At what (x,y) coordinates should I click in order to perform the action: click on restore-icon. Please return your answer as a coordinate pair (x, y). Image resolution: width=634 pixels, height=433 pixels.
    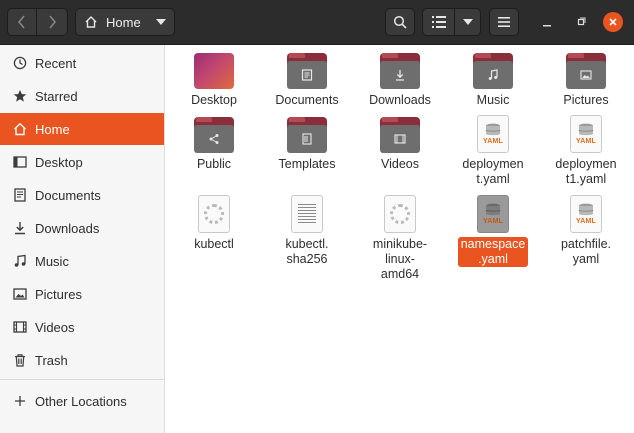
    Looking at the image, I should click on (581, 21).